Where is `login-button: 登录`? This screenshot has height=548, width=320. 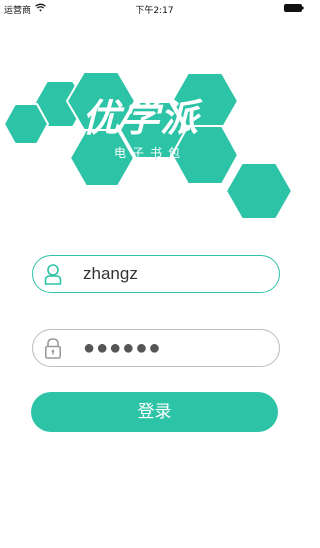
login-button: 登录 is located at coordinates (154, 412).